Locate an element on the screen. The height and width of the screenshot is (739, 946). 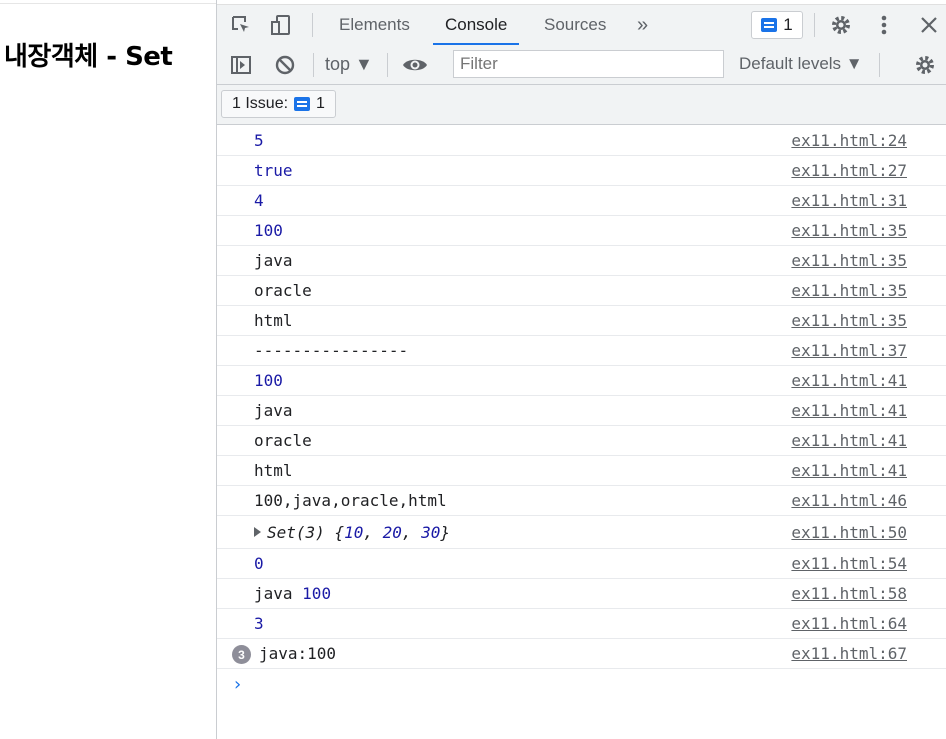
issues-bar: 1 Issue: 1 is located at coordinates (581, 105).